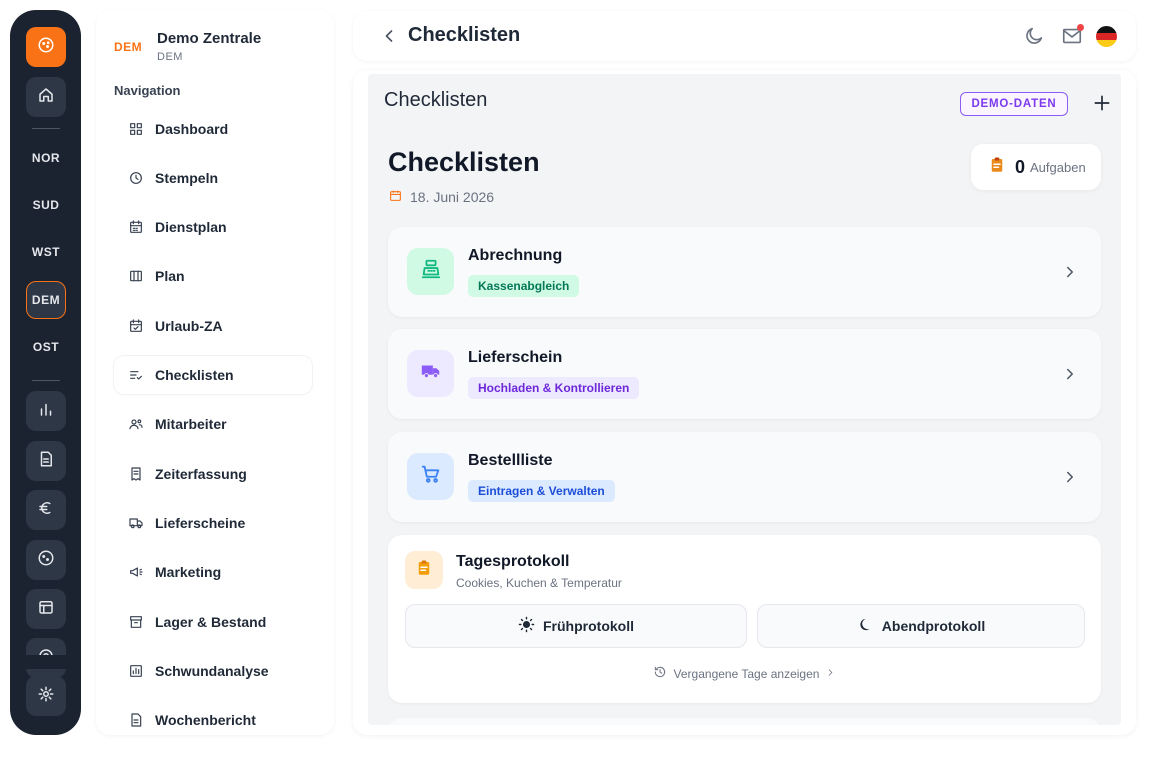  I want to click on sidebar-item-label: Checklisten, so click(194, 375).